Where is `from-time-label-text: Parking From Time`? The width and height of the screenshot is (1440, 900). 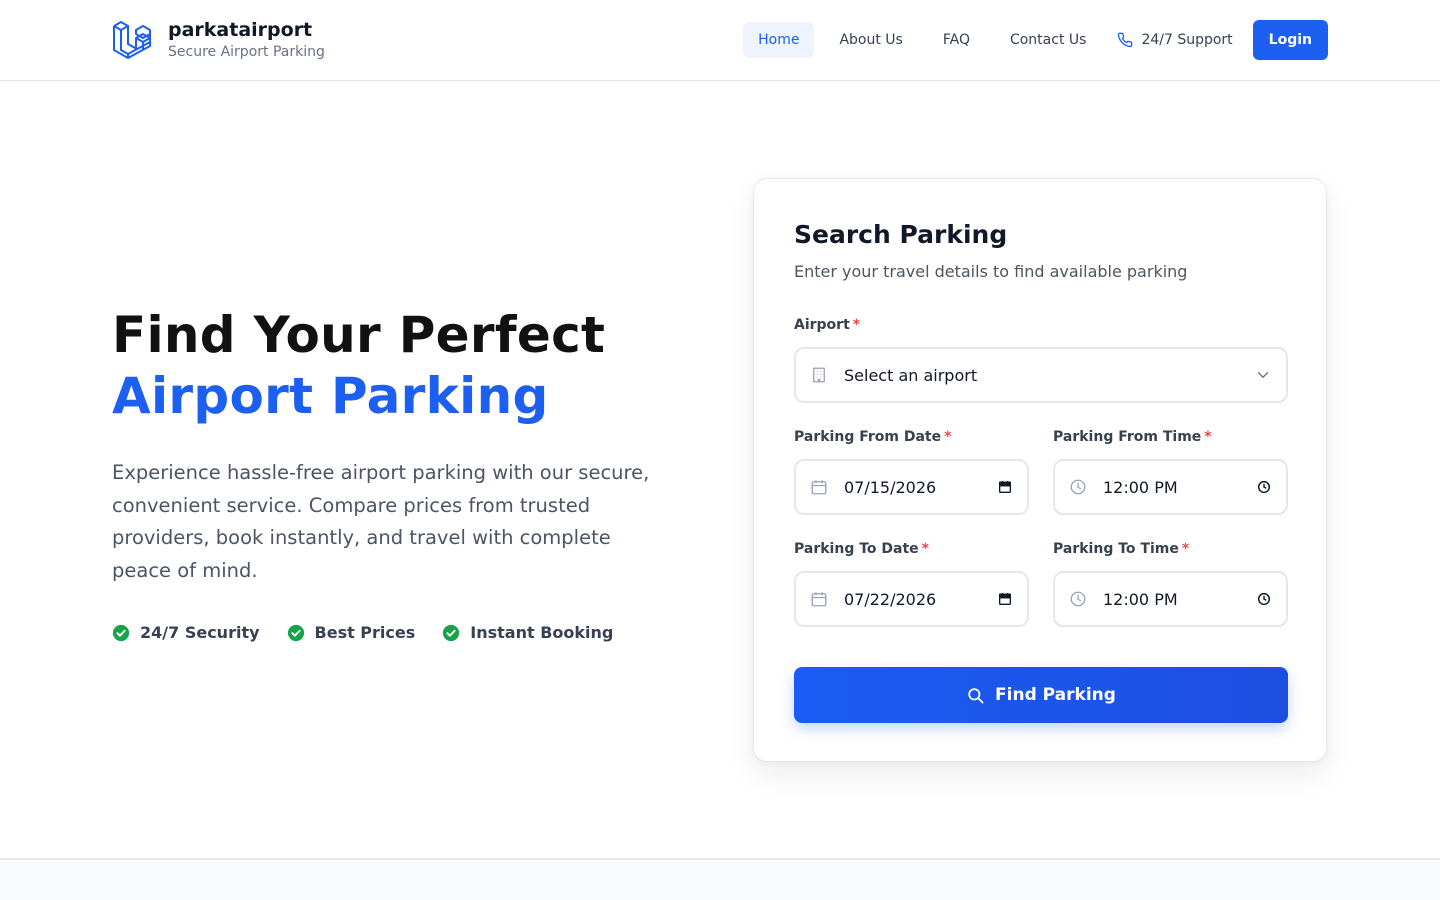 from-time-label-text: Parking From Time is located at coordinates (1127, 437).